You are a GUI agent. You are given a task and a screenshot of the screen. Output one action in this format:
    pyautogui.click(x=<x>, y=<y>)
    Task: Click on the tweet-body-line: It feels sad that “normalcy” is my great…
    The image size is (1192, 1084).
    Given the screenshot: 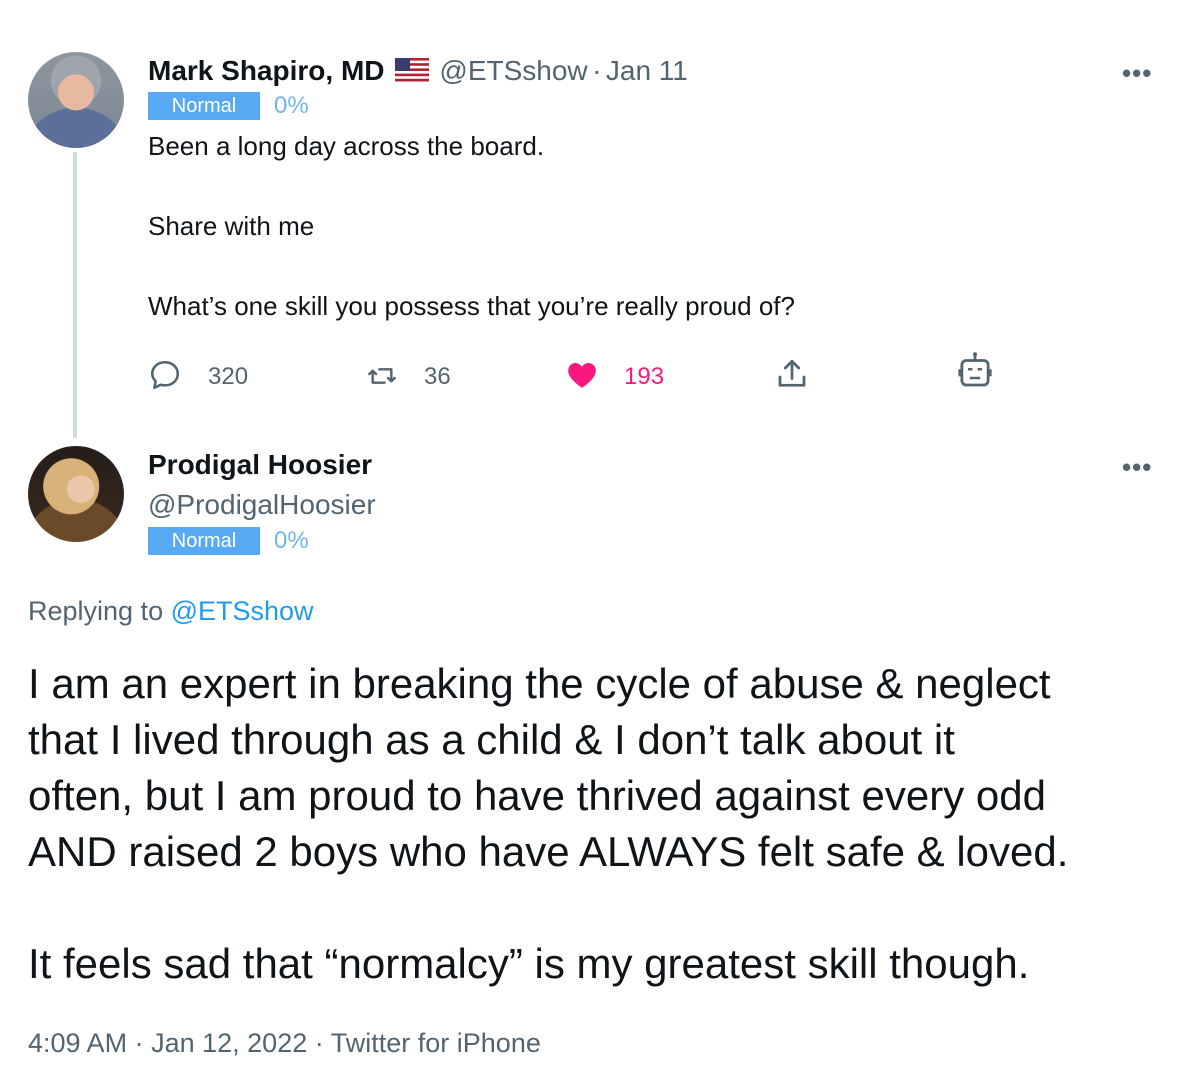 What is the action you would take?
    pyautogui.click(x=529, y=963)
    